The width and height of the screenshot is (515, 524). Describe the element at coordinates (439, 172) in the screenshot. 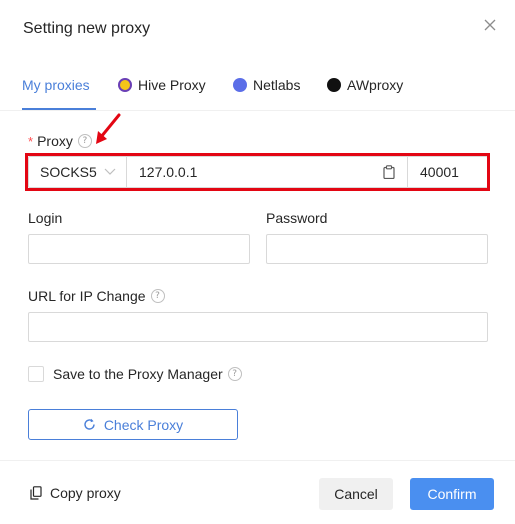

I see `port-value: 40001` at that location.